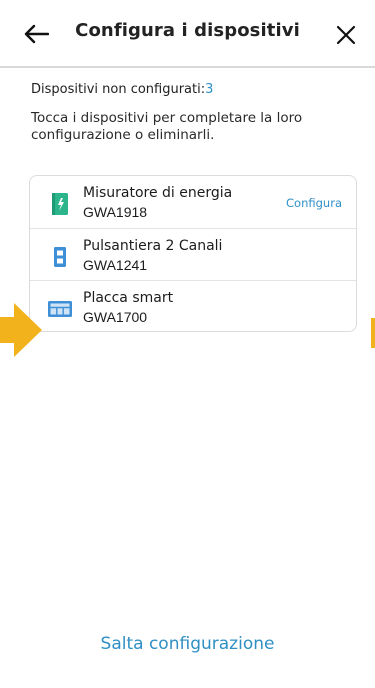  Describe the element at coordinates (60, 309) in the screenshot. I see `smart-plate-icon` at that location.